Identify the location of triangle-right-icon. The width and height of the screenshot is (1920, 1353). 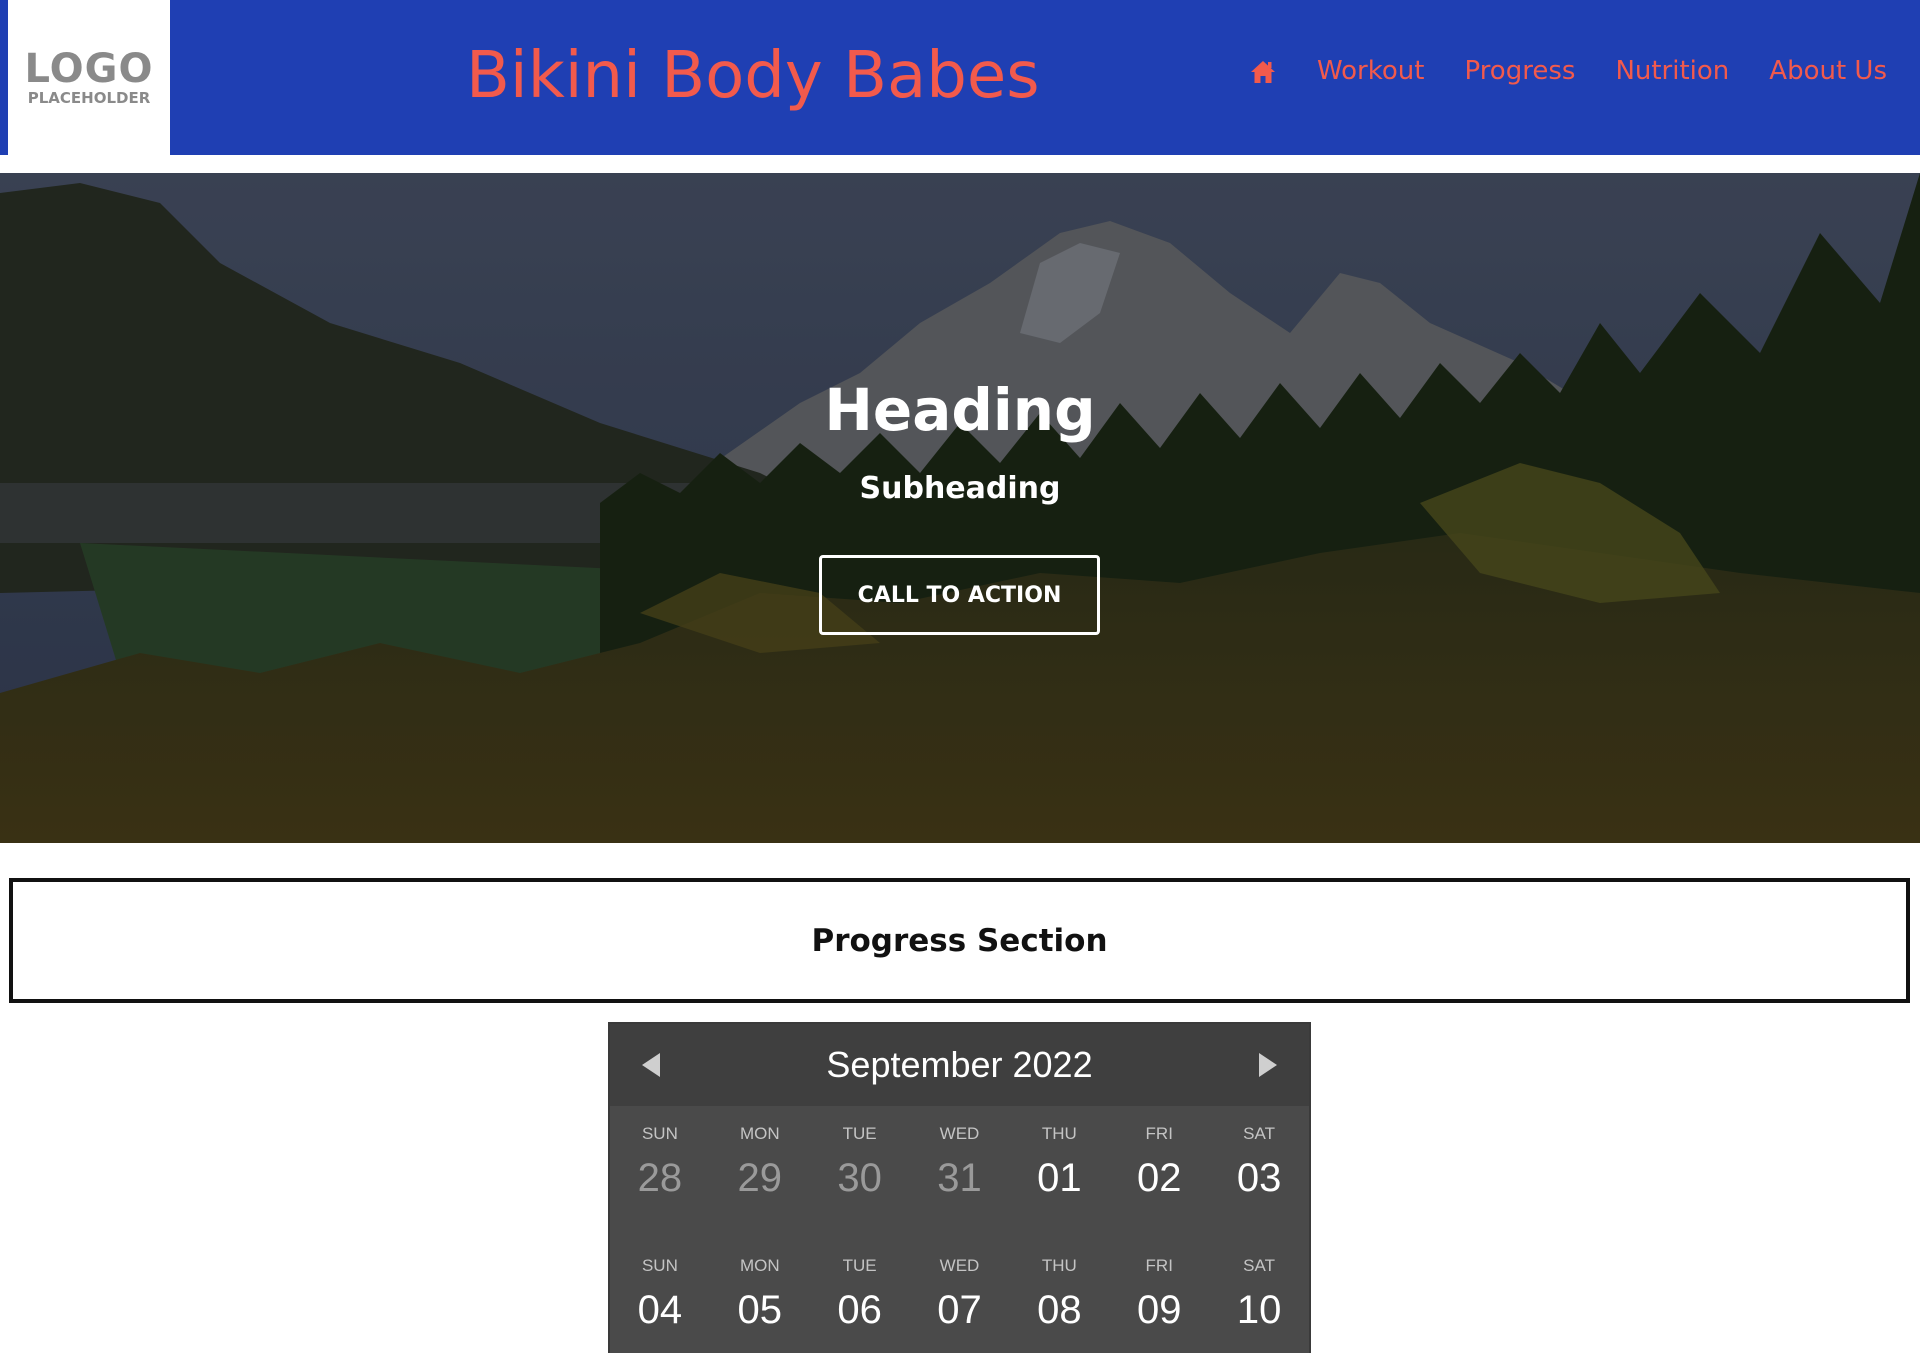
(1268, 1065).